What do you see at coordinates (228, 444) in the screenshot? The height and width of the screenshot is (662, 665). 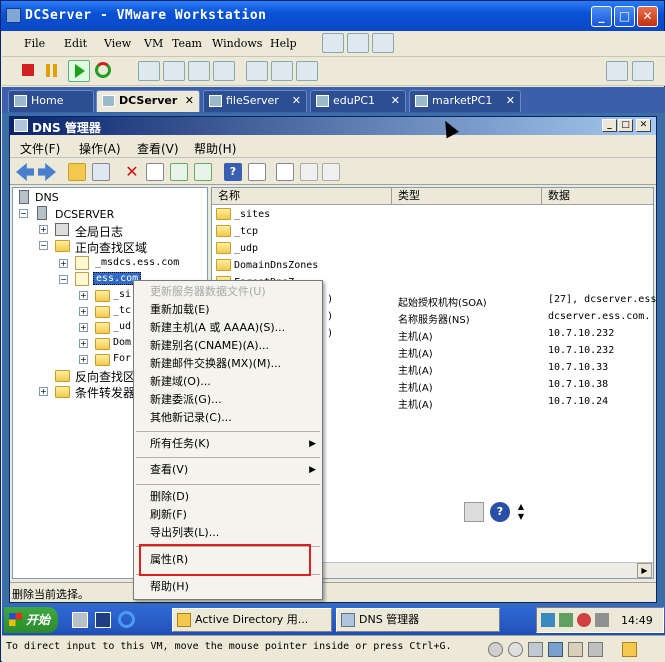 I see `menu-item-all-tasks: 所有任务(K) ▶` at bounding box center [228, 444].